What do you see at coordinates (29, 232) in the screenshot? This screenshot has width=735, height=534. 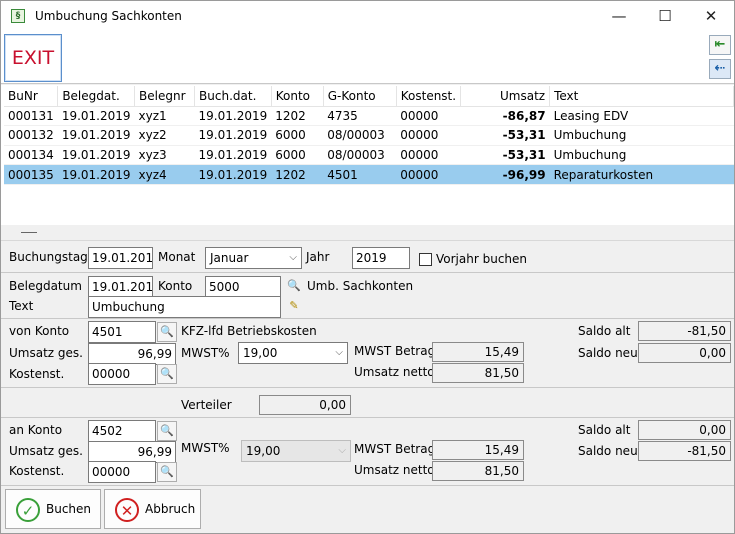 I see `splitter-grip` at bounding box center [29, 232].